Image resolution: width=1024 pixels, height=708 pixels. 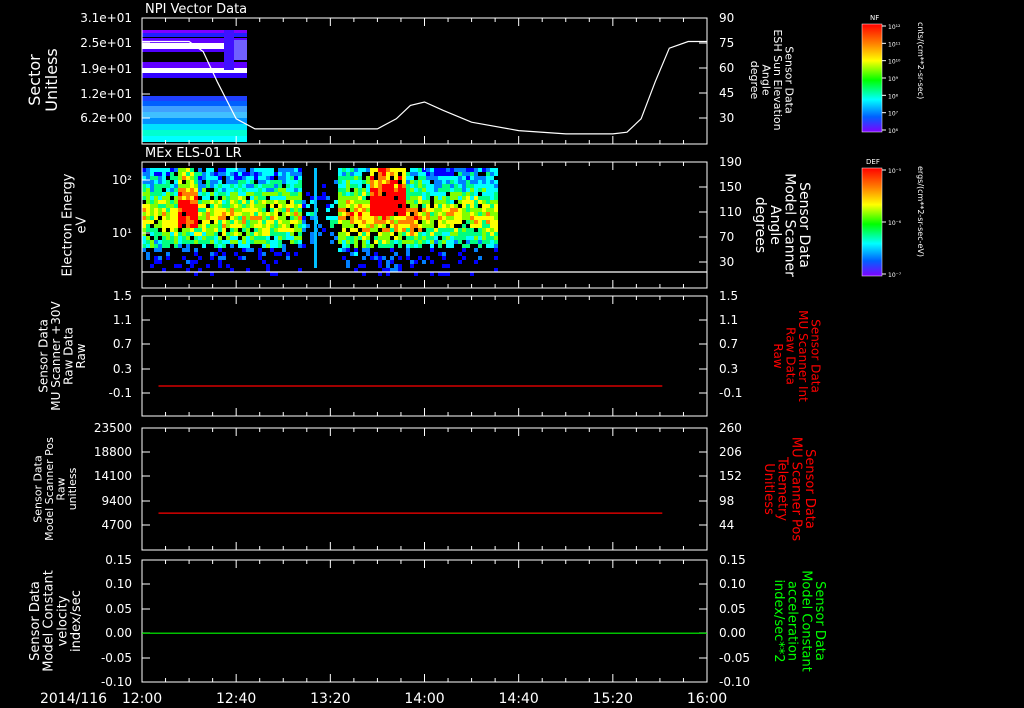 I want to click on x-tick-label: 14:40, so click(x=518, y=699).